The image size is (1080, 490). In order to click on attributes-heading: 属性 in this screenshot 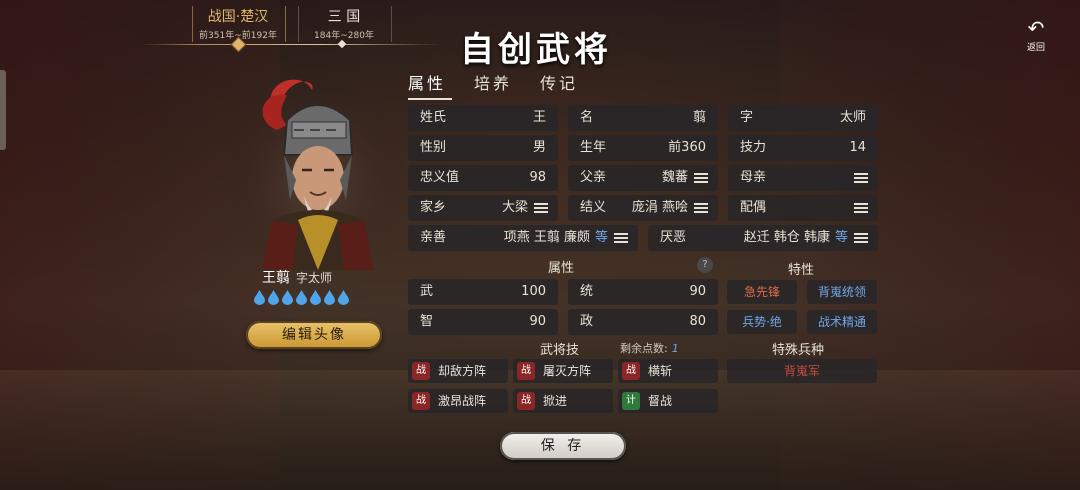, I will do `click(561, 268)`.